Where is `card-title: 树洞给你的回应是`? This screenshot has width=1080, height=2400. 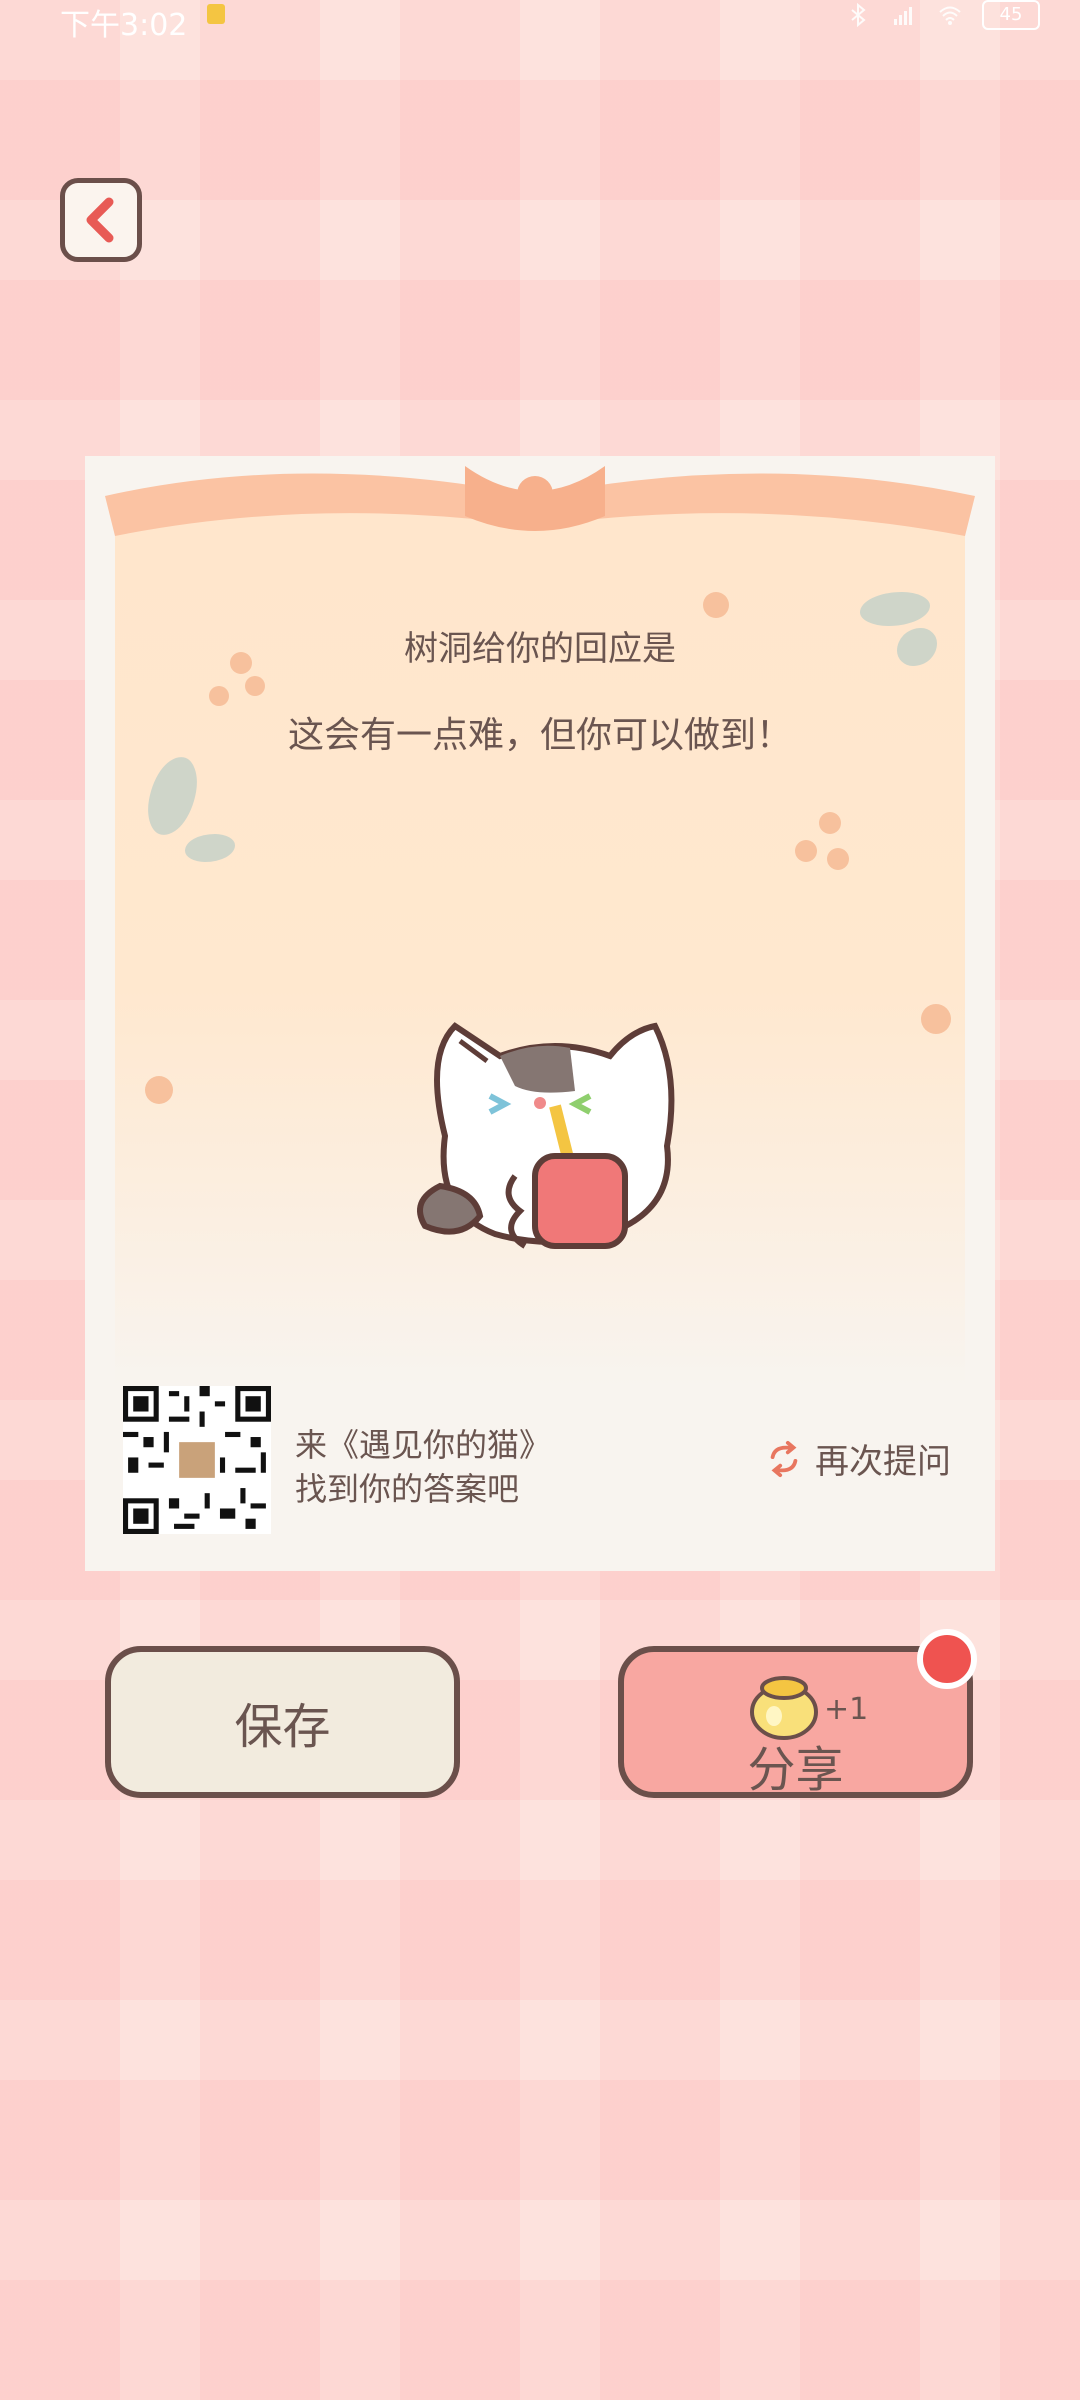 card-title: 树洞给你的回应是 is located at coordinates (540, 649).